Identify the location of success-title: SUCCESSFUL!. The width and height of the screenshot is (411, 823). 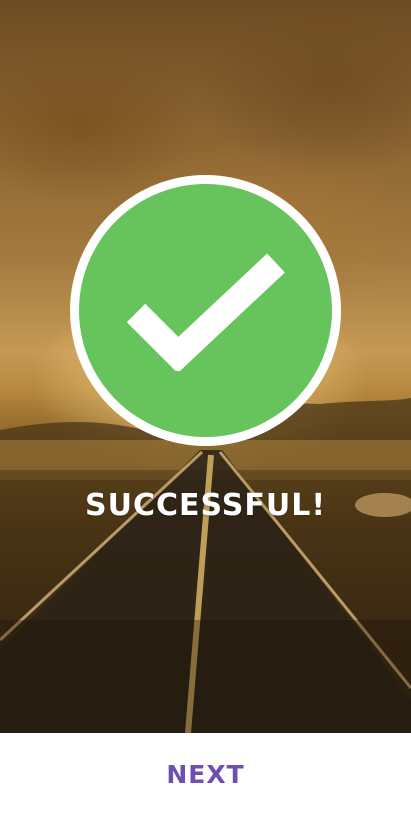
(205, 505).